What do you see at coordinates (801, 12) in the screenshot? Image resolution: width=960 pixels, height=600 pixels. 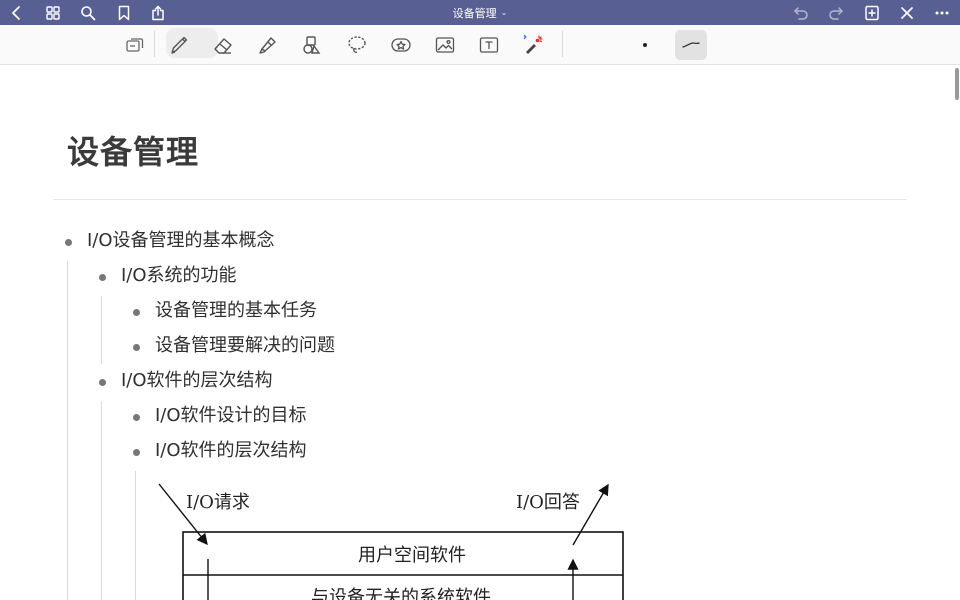 I see `undo-icon` at bounding box center [801, 12].